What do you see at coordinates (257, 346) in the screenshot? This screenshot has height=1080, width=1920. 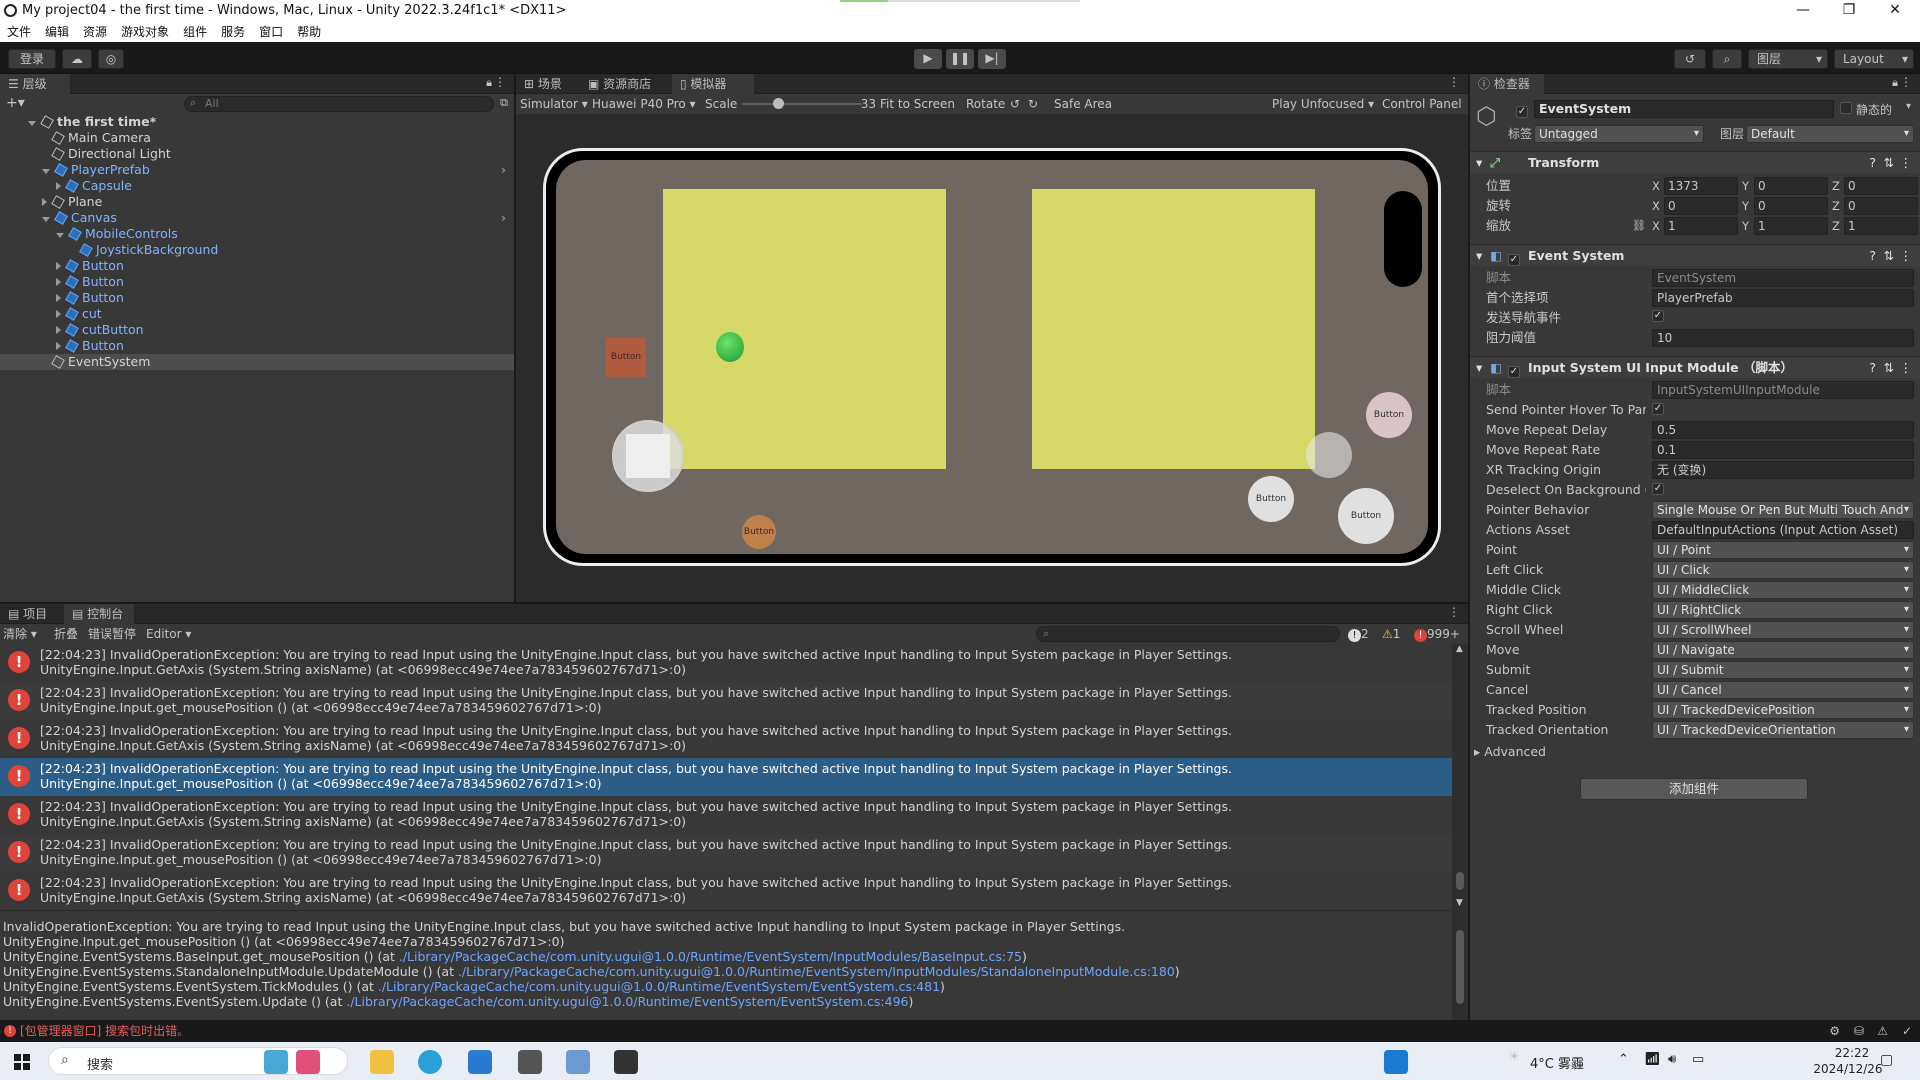 I see `hierarchy-item: Button` at bounding box center [257, 346].